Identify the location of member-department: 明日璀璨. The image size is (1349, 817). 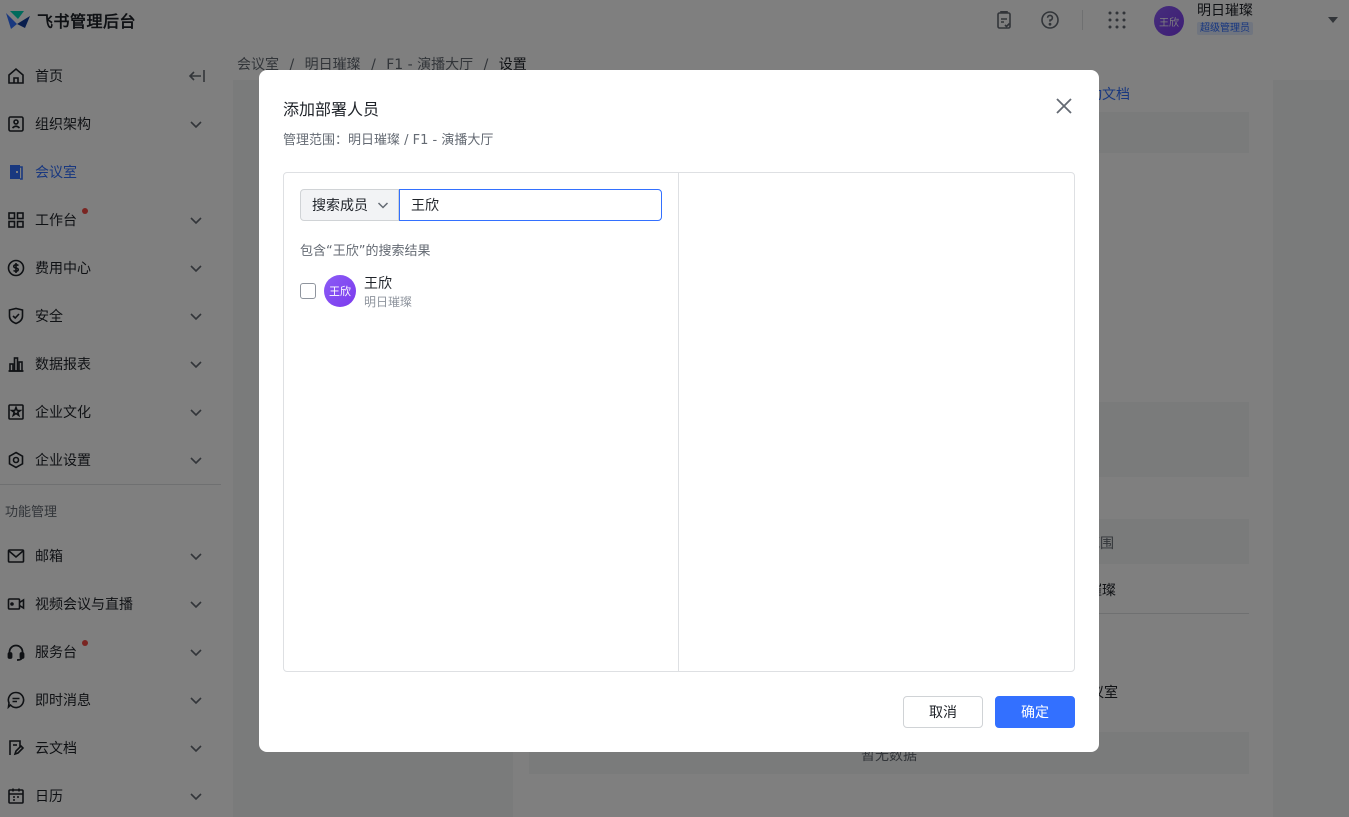
(388, 302).